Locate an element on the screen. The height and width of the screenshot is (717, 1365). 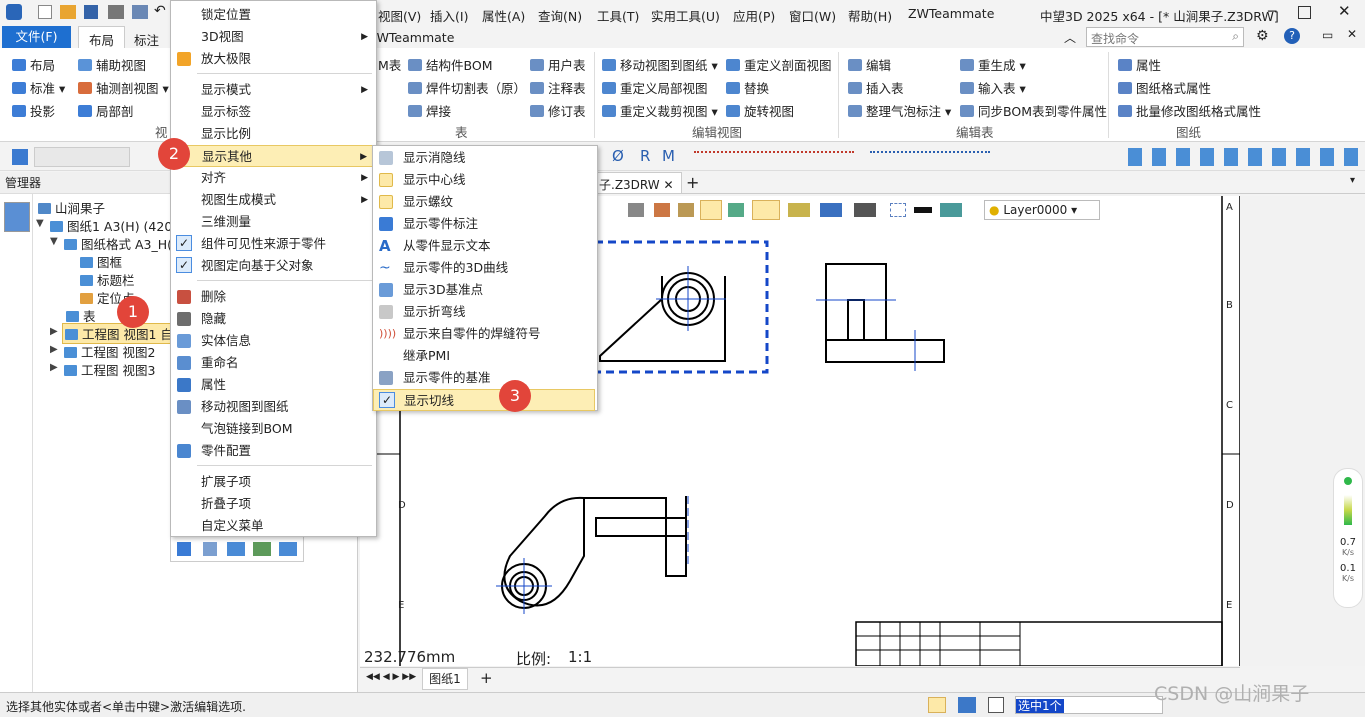
ribbon-rotate-view-button: 旋转视图 is located at coordinates (760, 110).